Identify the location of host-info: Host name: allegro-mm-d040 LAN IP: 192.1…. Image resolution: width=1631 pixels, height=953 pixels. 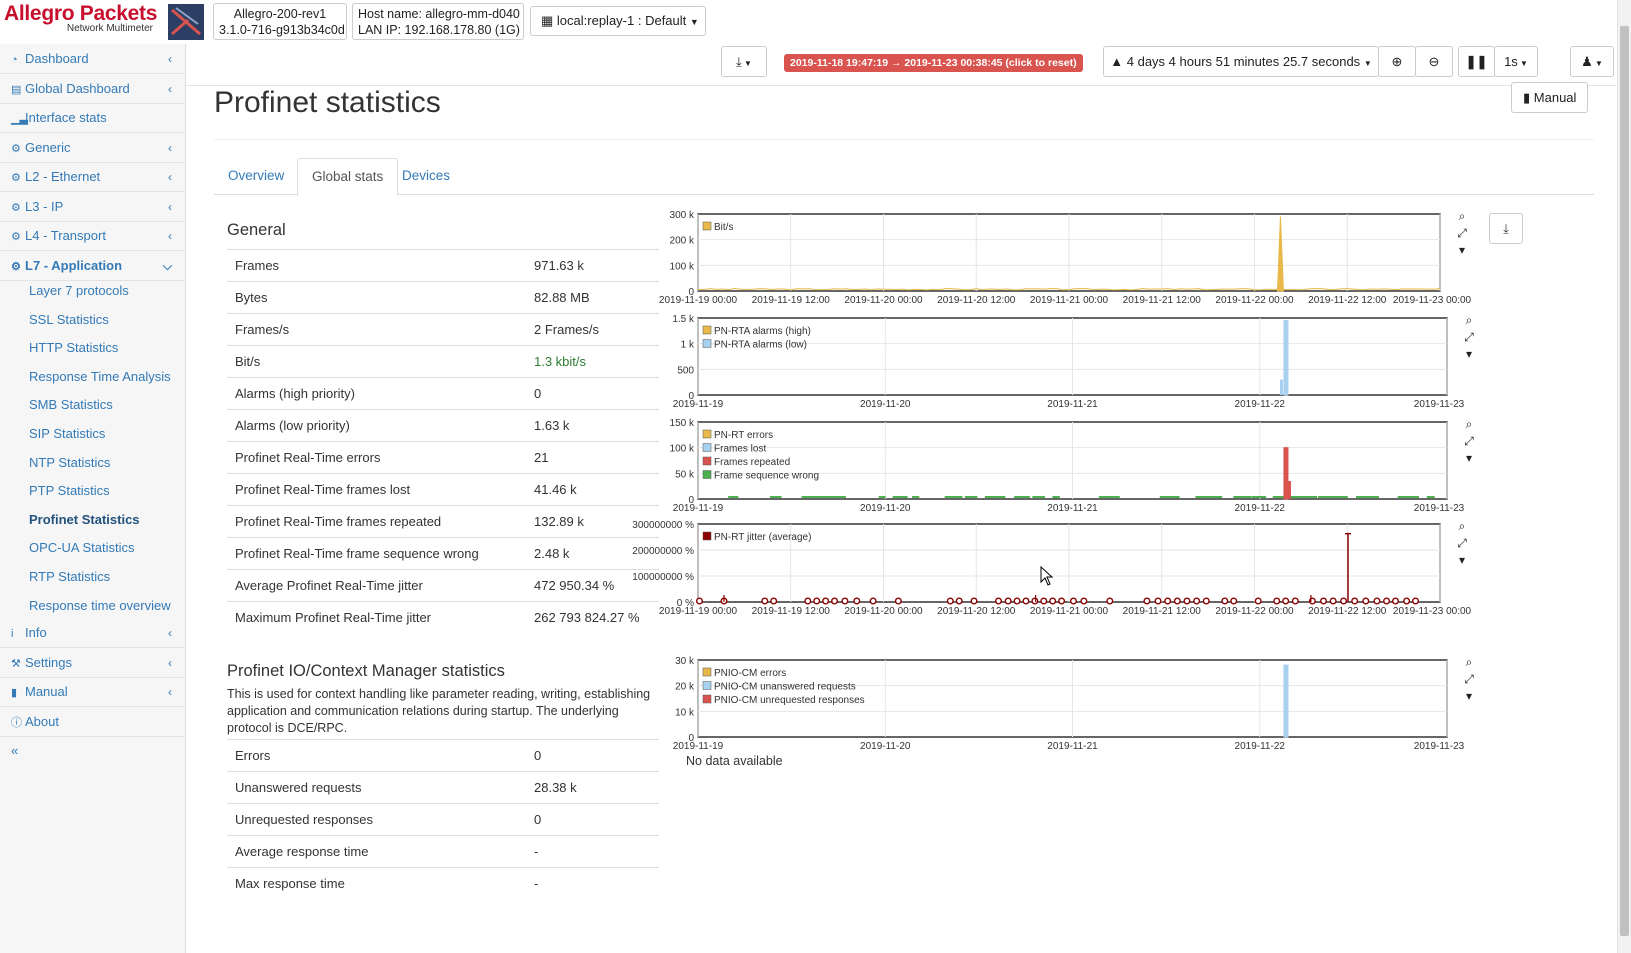
(438, 21).